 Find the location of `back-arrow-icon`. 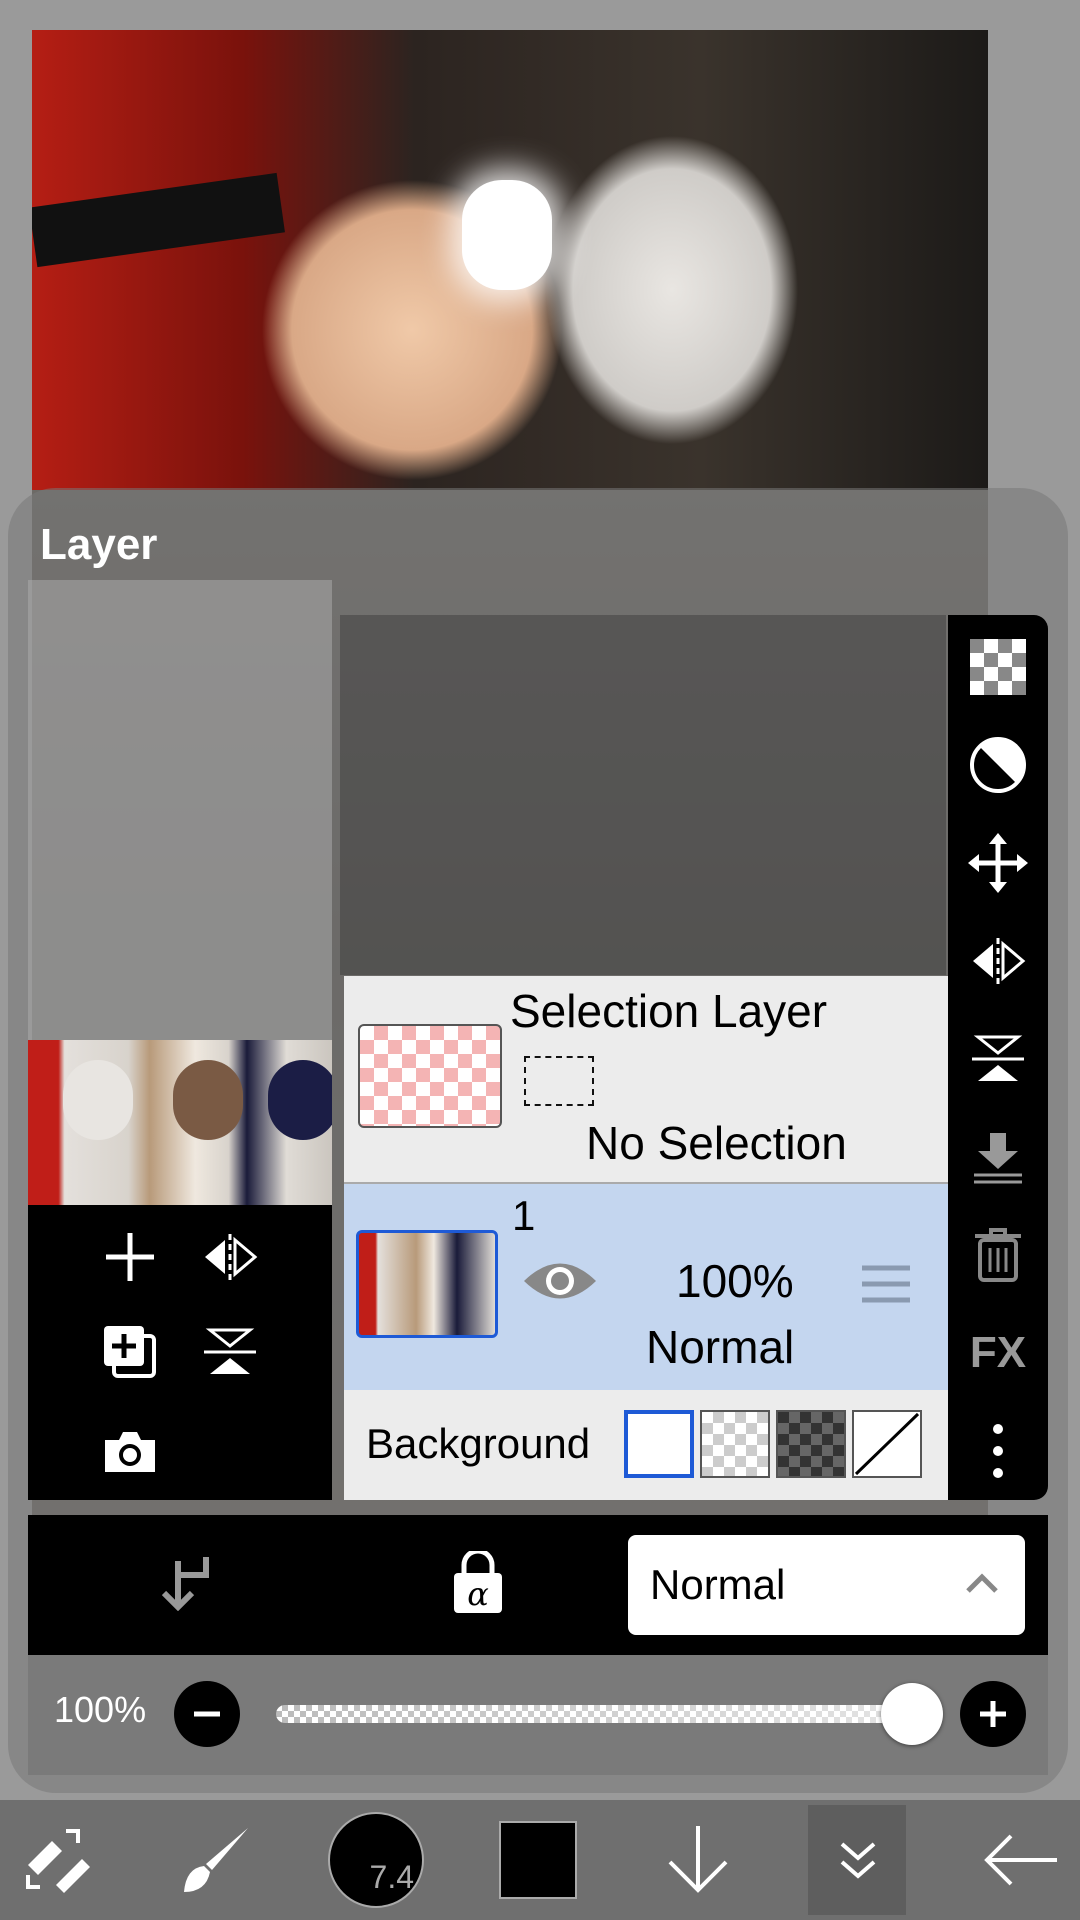

back-arrow-icon is located at coordinates (1020, 1860).